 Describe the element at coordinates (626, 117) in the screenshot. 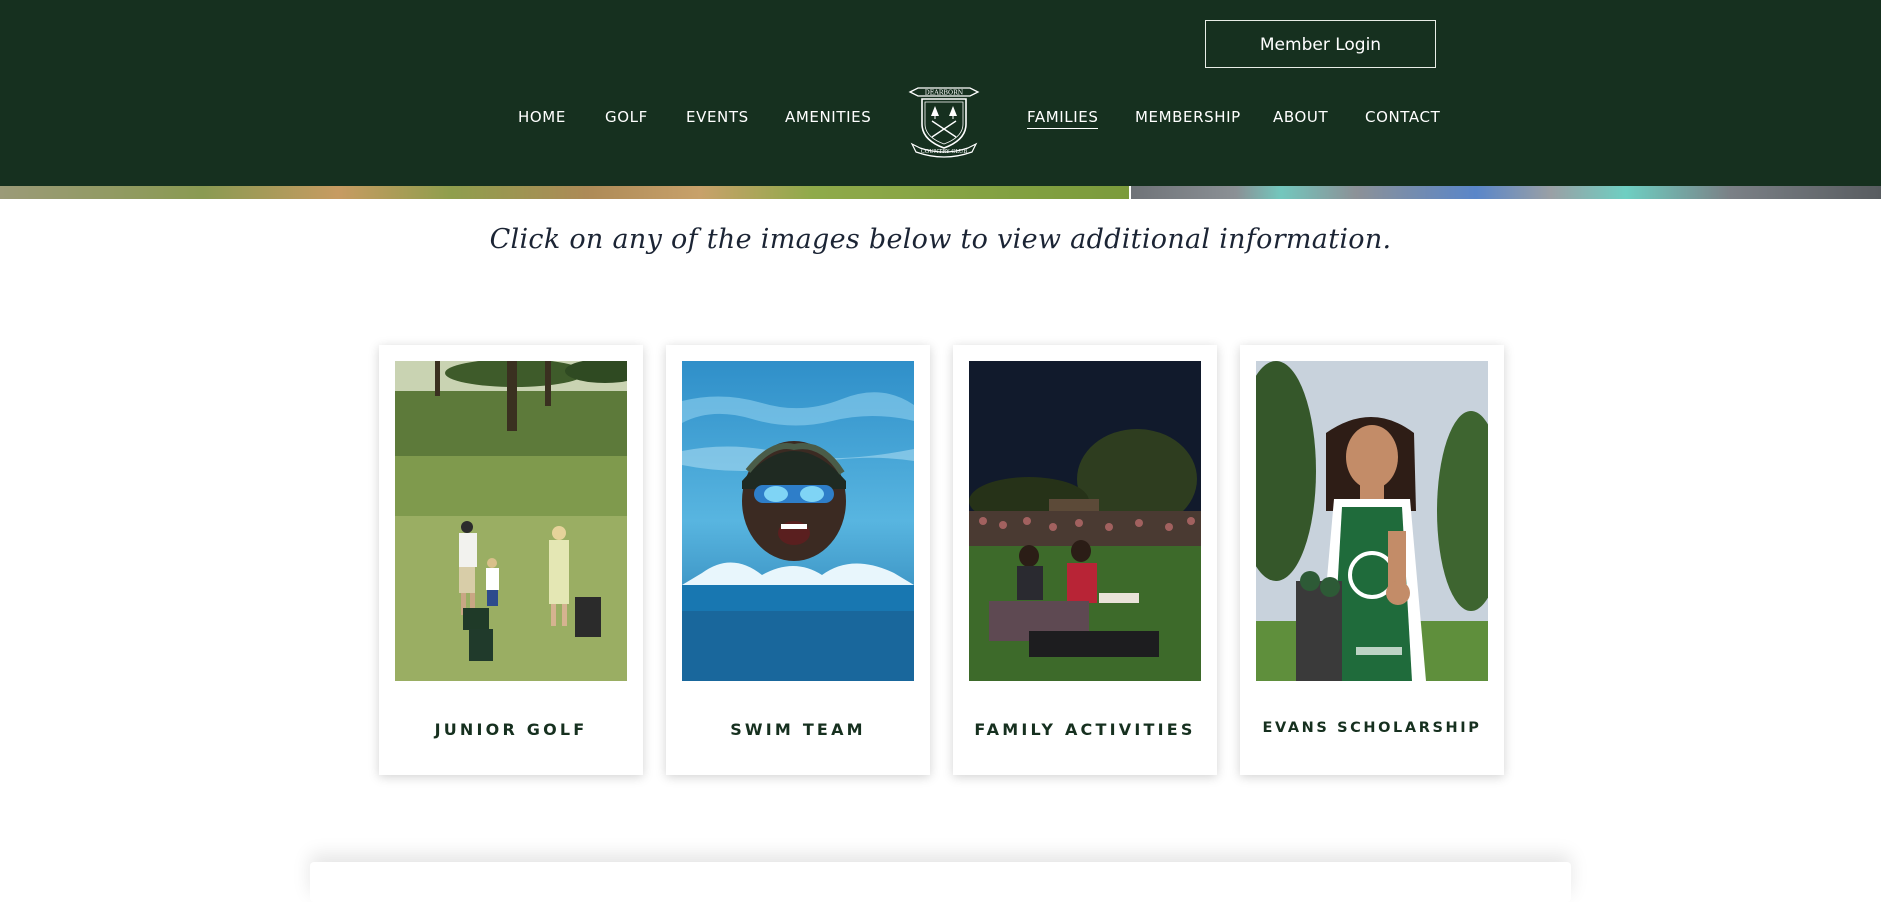

I see `nav-golf: GOLF` at that location.